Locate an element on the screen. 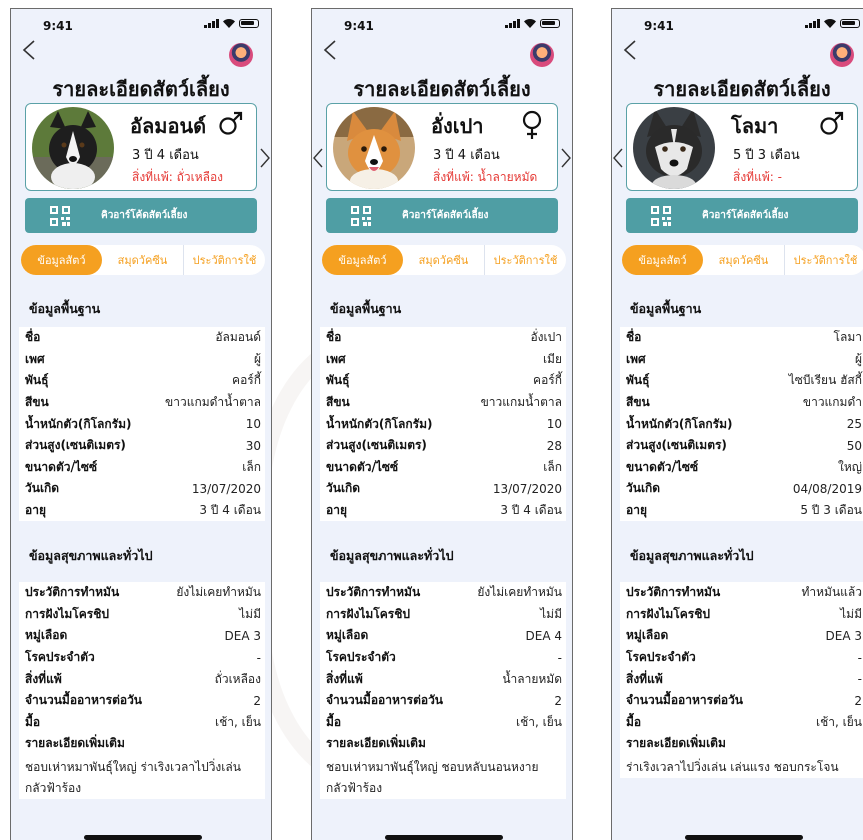 Image resolution: width=863 pixels, height=840 pixels. extra-details: ร่าเริงเวลาไปวิ่งเล่น เล่นแรง ชอบกระโจน is located at coordinates (741, 766).